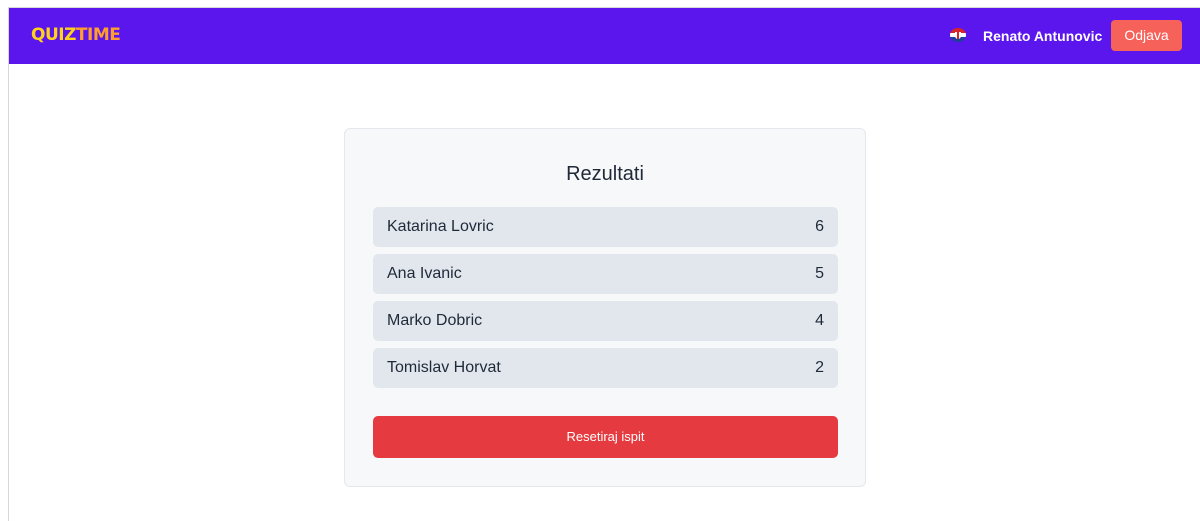 Image resolution: width=1200 pixels, height=521 pixels. I want to click on quiztime-logo: QUIZTIME, so click(76, 35).